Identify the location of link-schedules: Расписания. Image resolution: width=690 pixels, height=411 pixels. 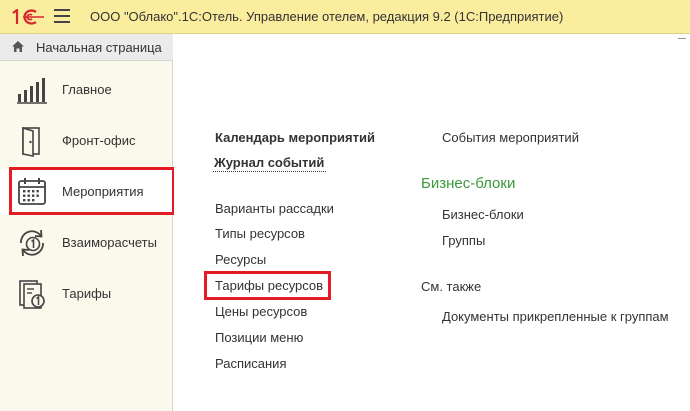
(250, 363).